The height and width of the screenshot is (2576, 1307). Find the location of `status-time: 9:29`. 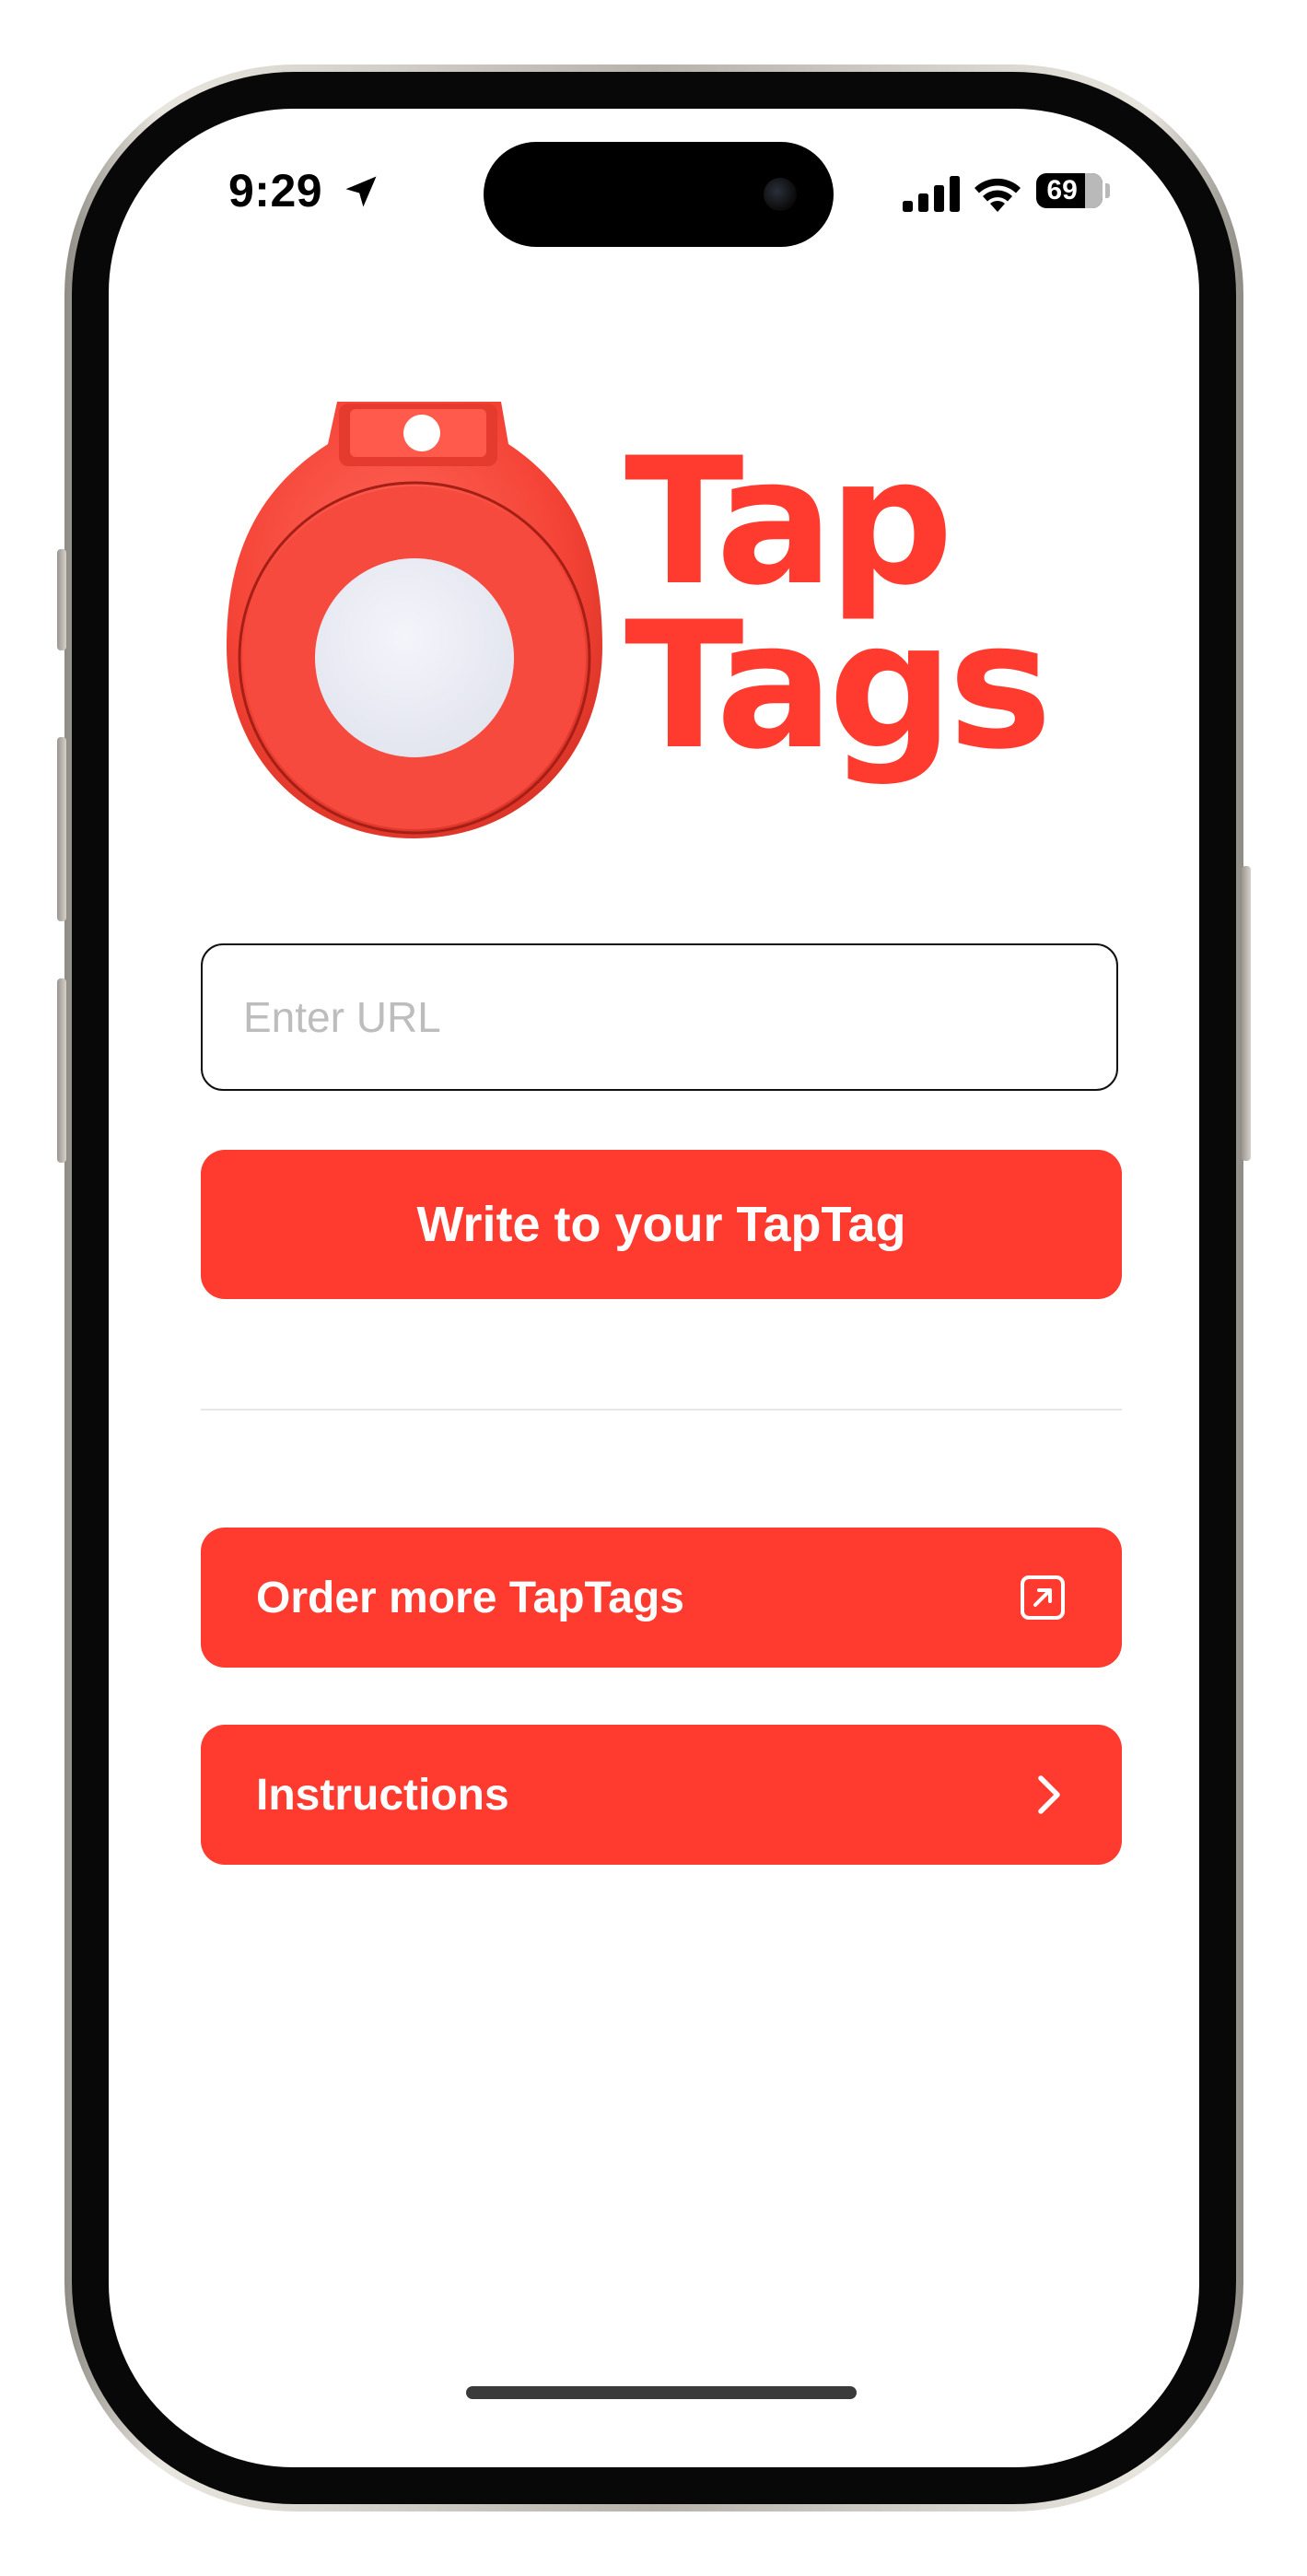

status-time: 9:29 is located at coordinates (275, 191).